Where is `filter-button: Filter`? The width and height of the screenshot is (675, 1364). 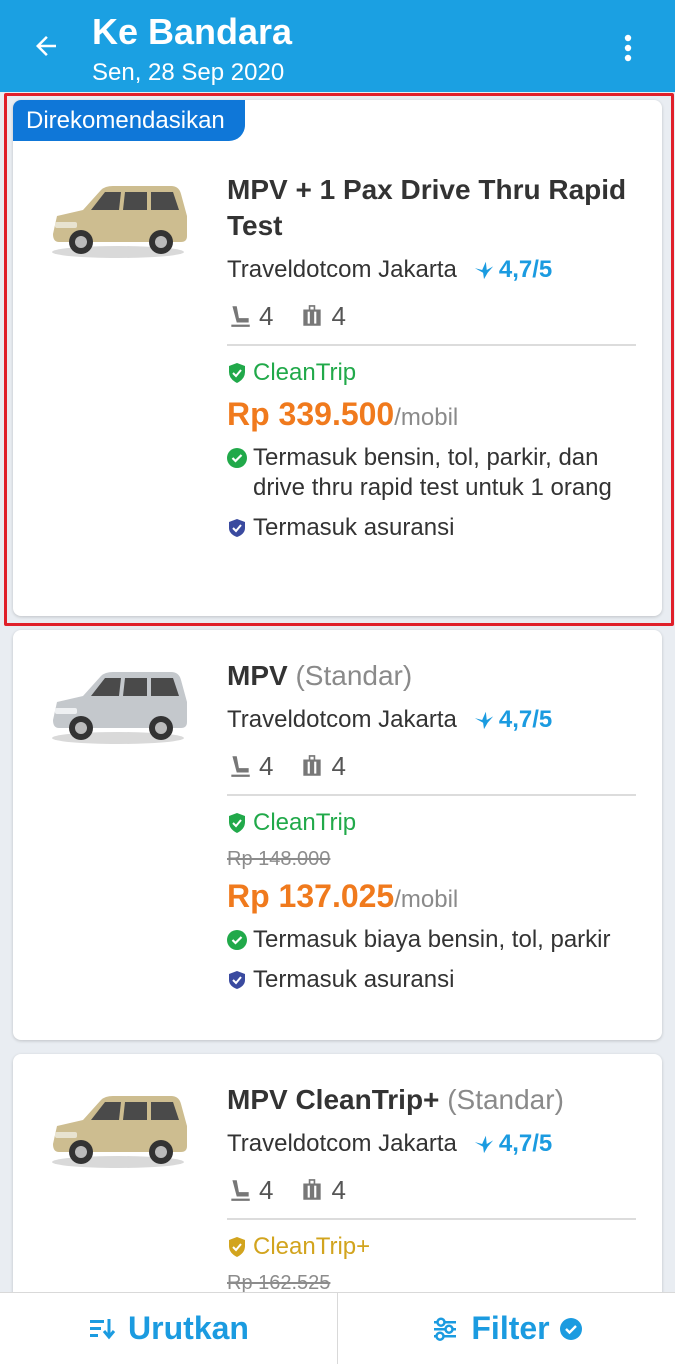 filter-button: Filter is located at coordinates (506, 1328).